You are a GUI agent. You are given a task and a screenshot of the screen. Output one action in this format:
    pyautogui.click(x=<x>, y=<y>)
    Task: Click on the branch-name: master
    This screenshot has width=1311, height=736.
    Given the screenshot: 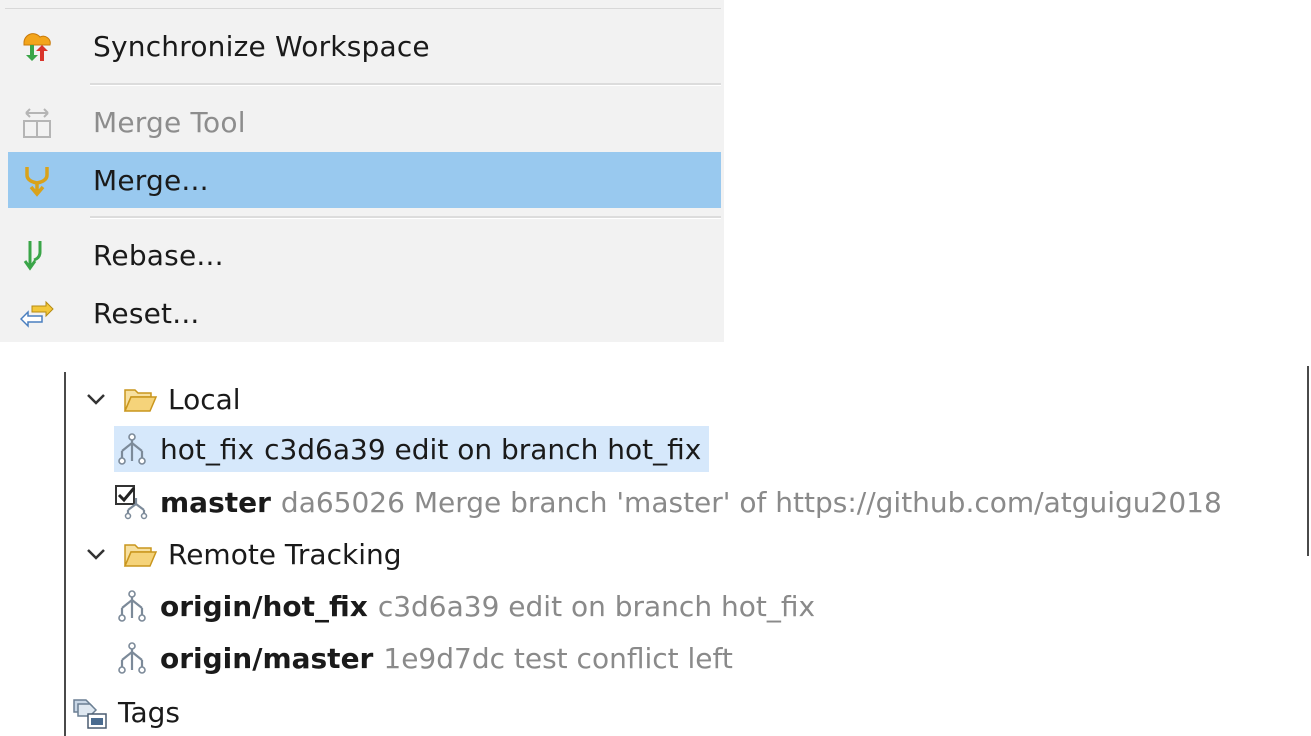 What is the action you would take?
    pyautogui.click(x=215, y=502)
    